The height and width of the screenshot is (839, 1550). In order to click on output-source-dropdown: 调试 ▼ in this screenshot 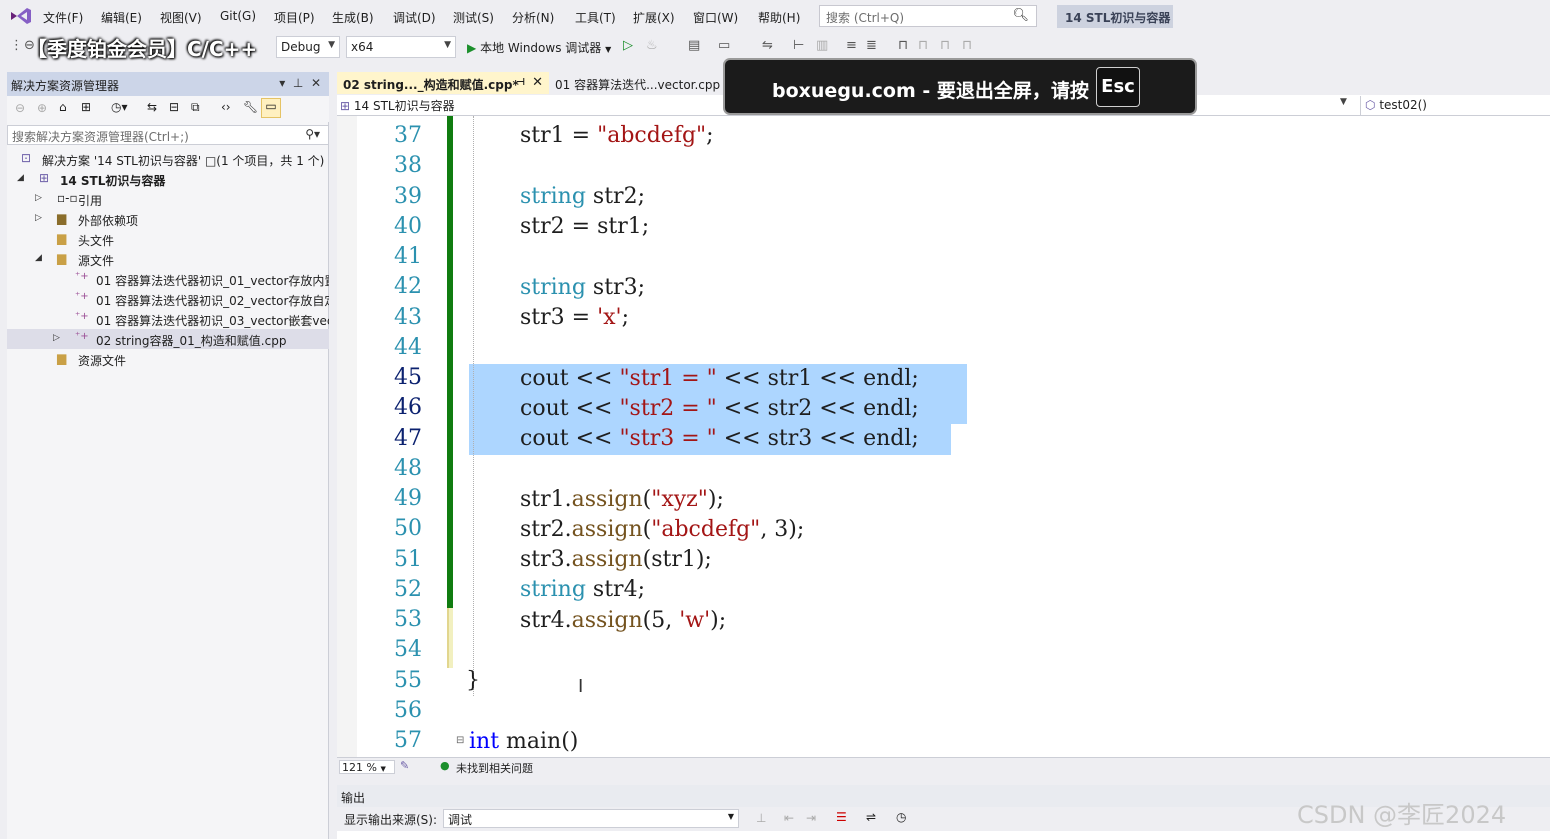, I will do `click(591, 818)`.